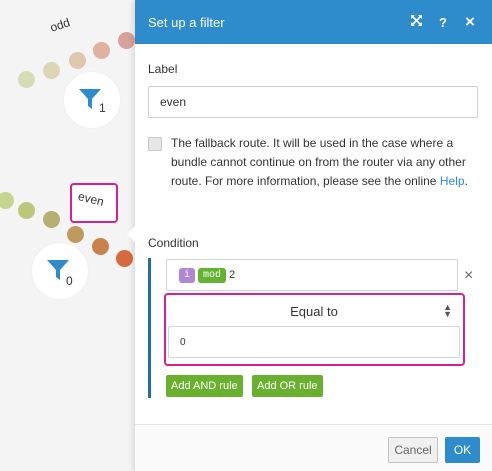  I want to click on condition-value-input: 0, so click(314, 342).